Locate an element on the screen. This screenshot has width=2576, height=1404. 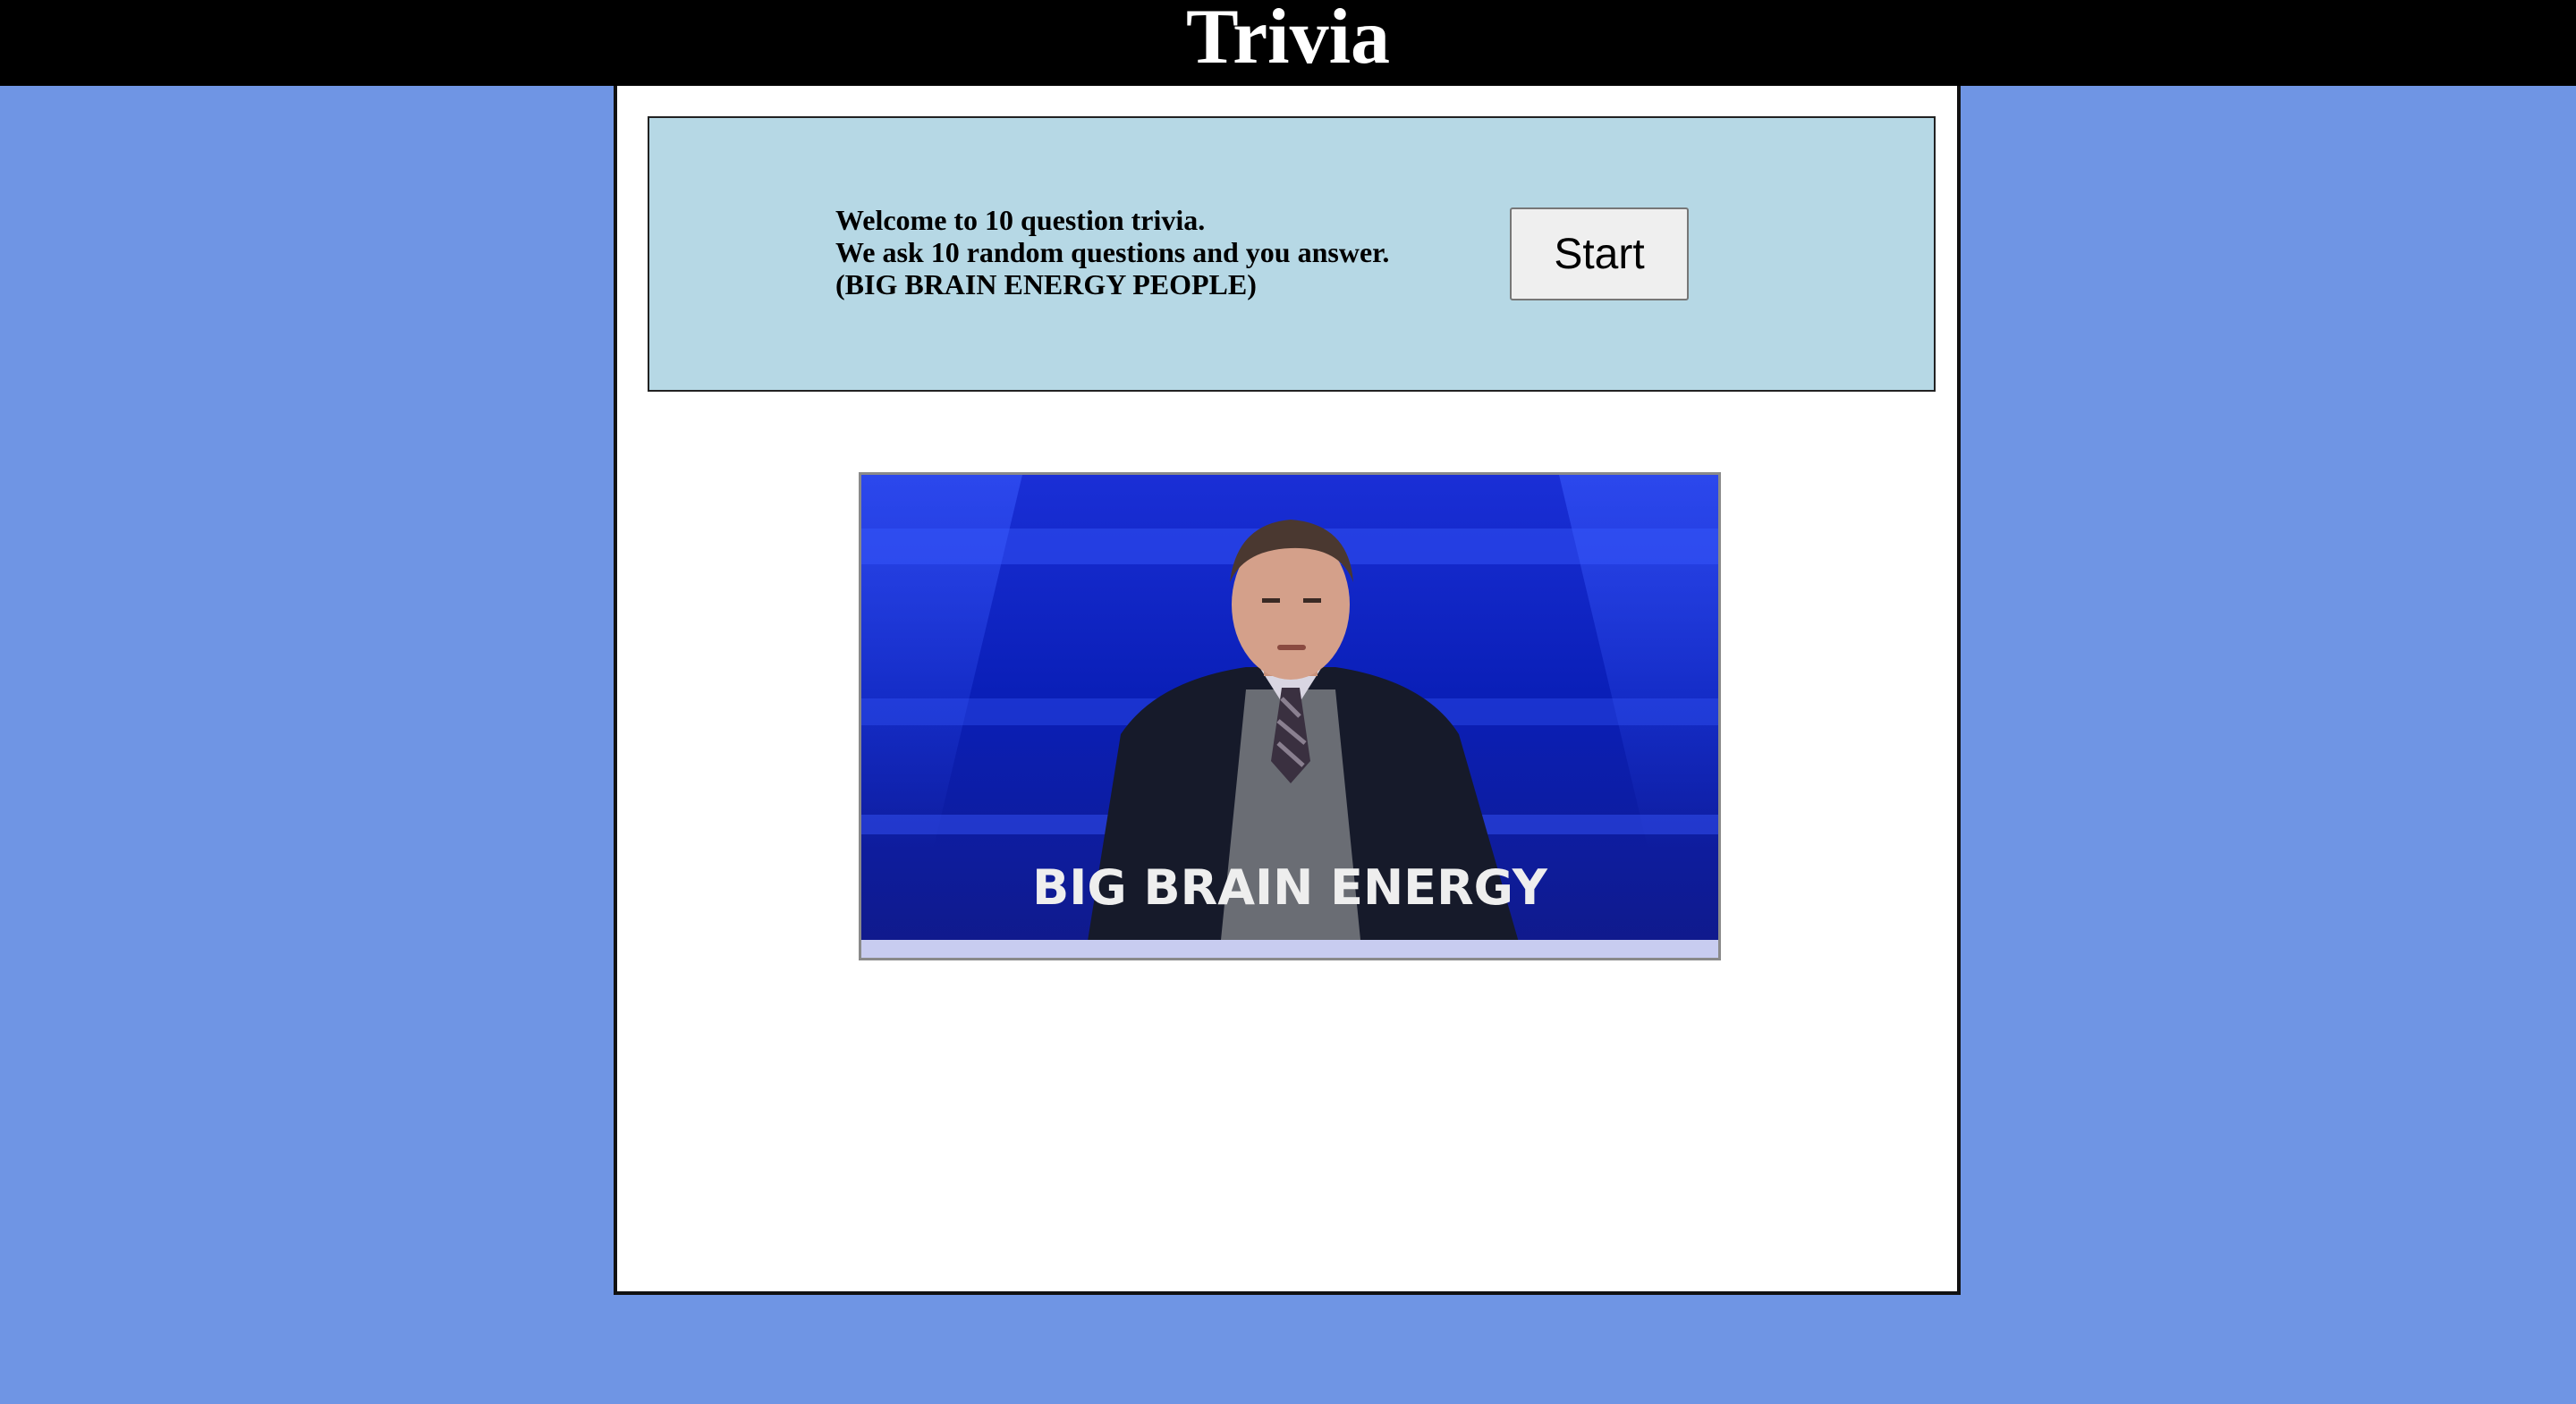
big-brain-energy-gif: BIG BRAIN ENERGY is located at coordinates (1290, 716).